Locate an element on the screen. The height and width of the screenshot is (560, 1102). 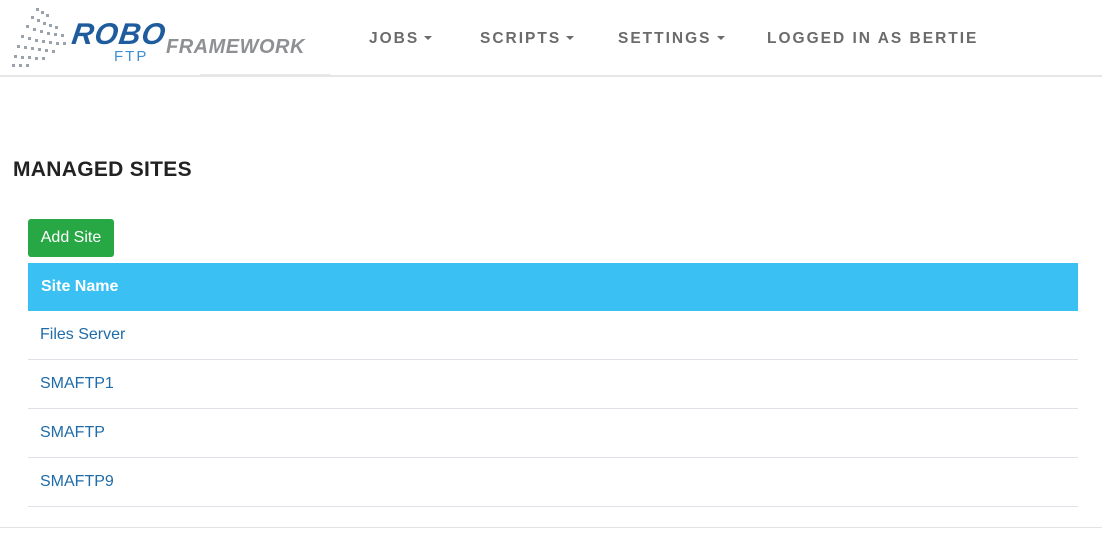
logo-ftp-text: FTP is located at coordinates (131, 56).